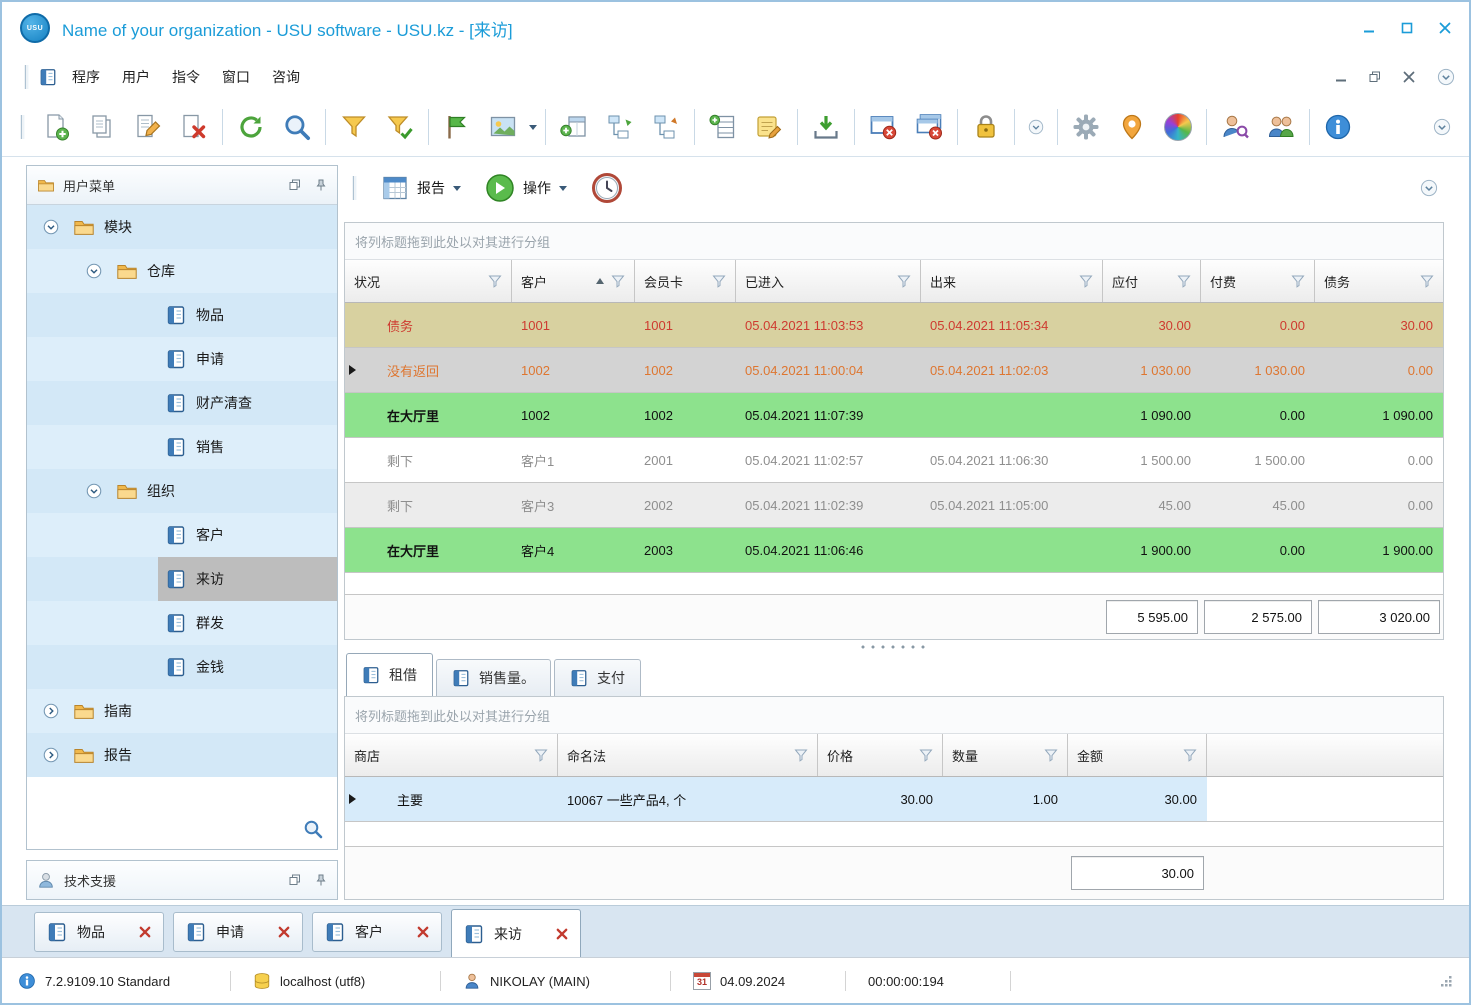 The width and height of the screenshot is (1471, 1005). I want to click on settings-button, so click(1086, 127).